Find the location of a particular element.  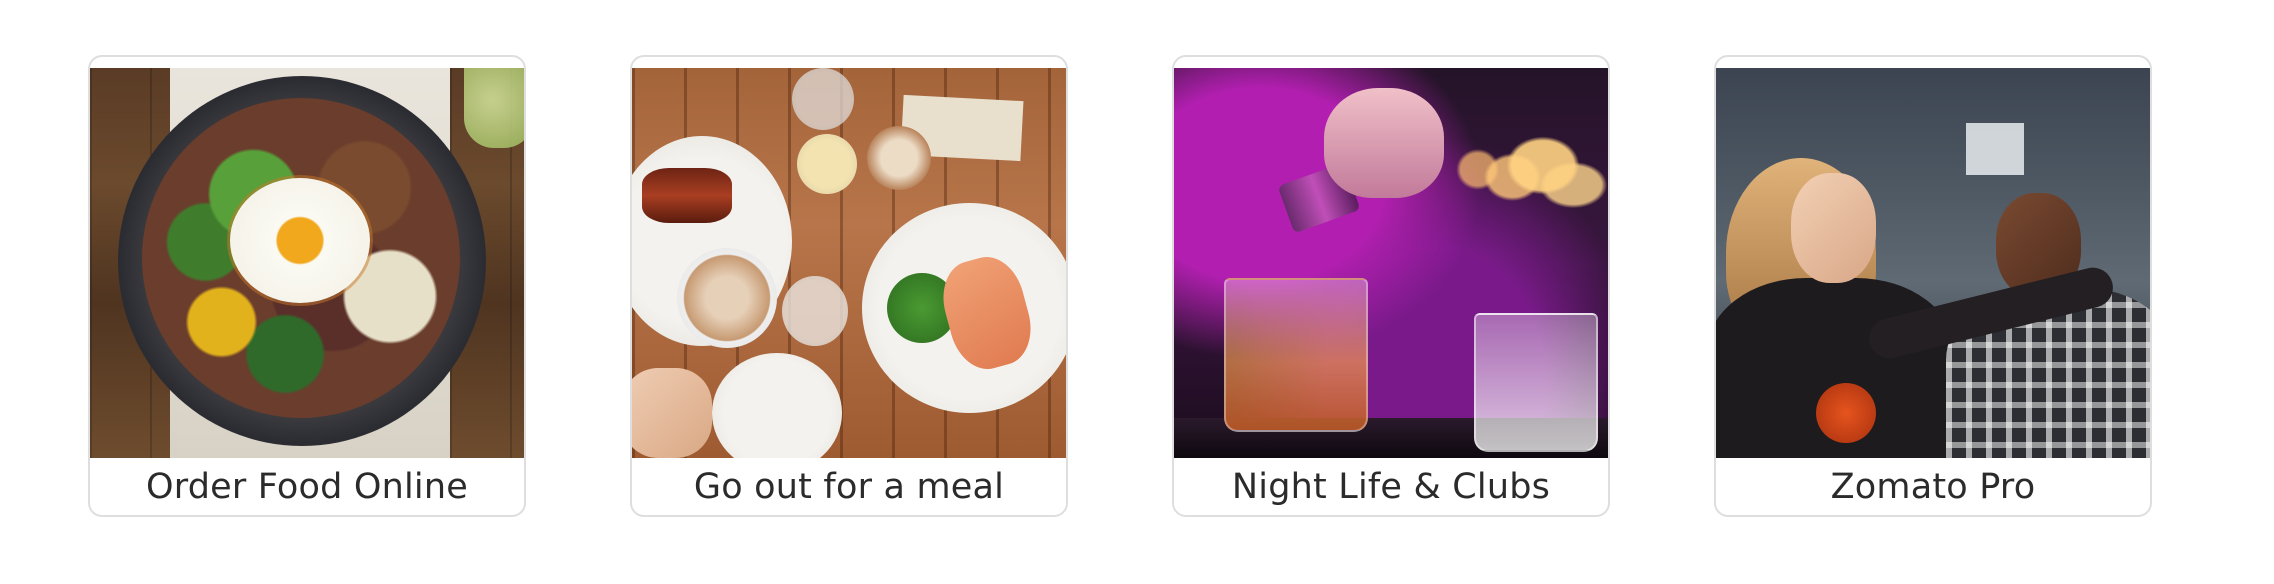

fried-egg is located at coordinates (300, 240).